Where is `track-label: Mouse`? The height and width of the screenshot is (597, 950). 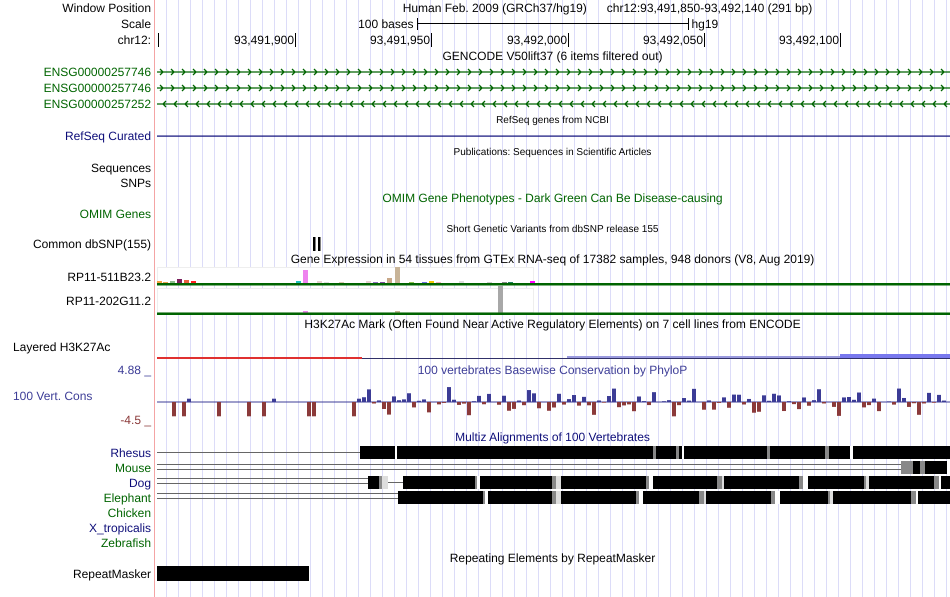 track-label: Mouse is located at coordinates (132, 467).